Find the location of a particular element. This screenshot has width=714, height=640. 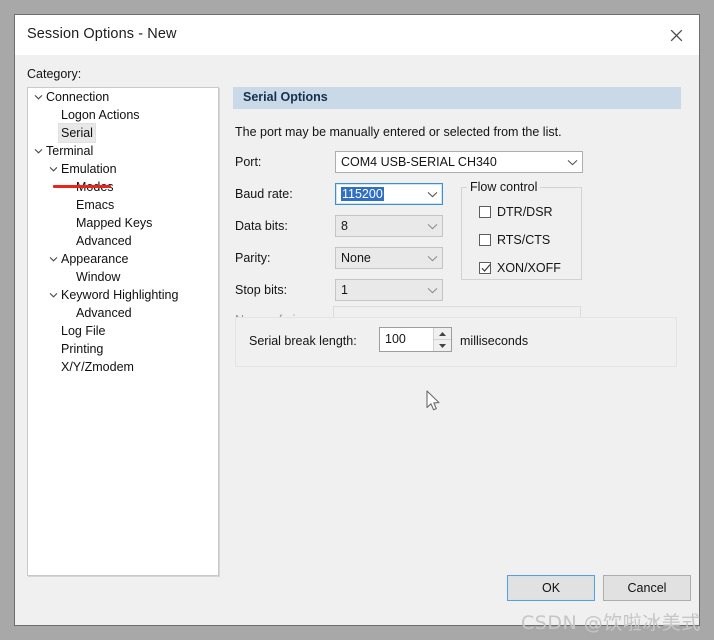

category-label: Category: is located at coordinates (54, 74).